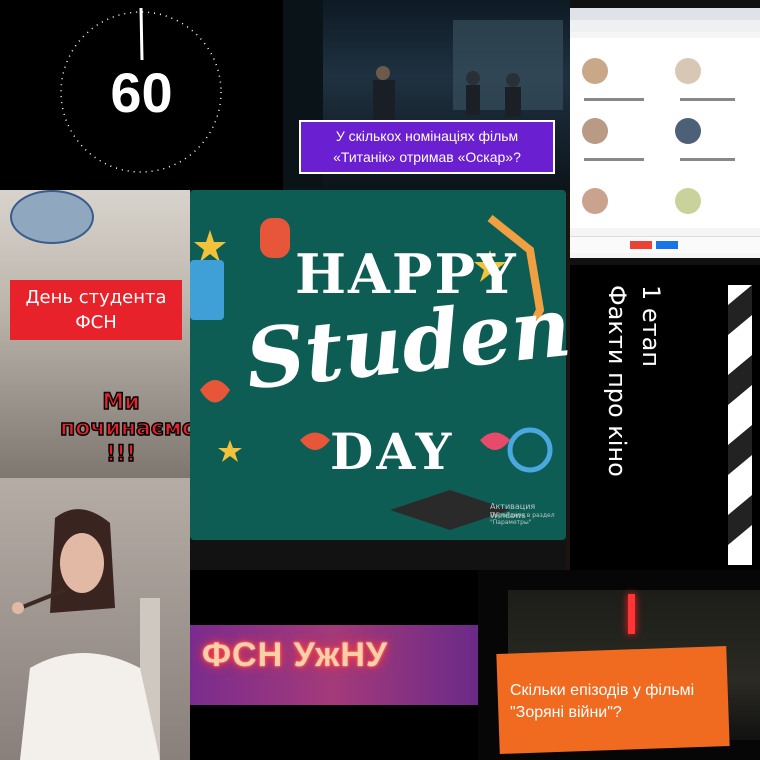  I want to click on call-controls-bar, so click(665, 244).